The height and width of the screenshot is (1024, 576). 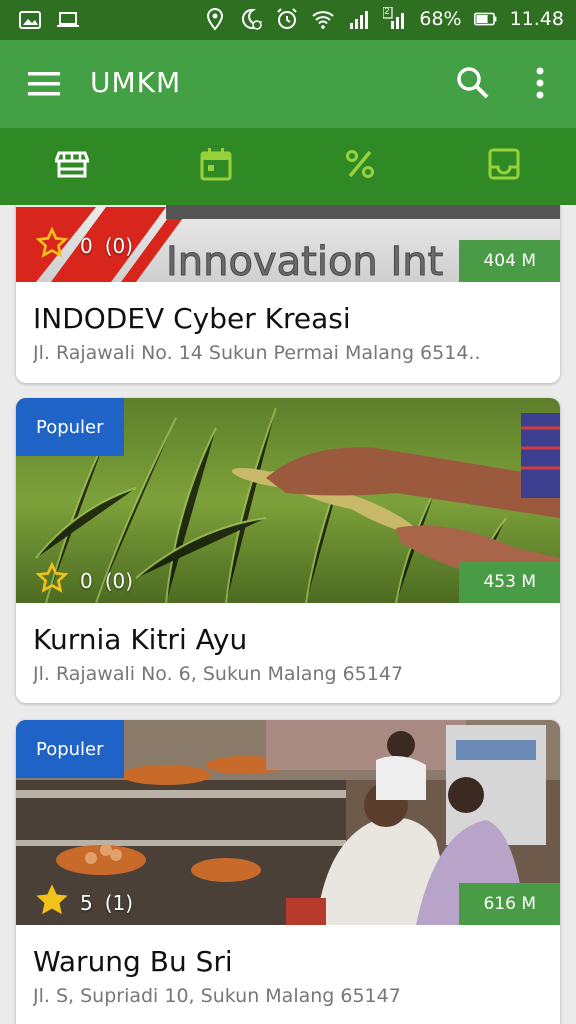 What do you see at coordinates (323, 19) in the screenshot?
I see `wifi-icon` at bounding box center [323, 19].